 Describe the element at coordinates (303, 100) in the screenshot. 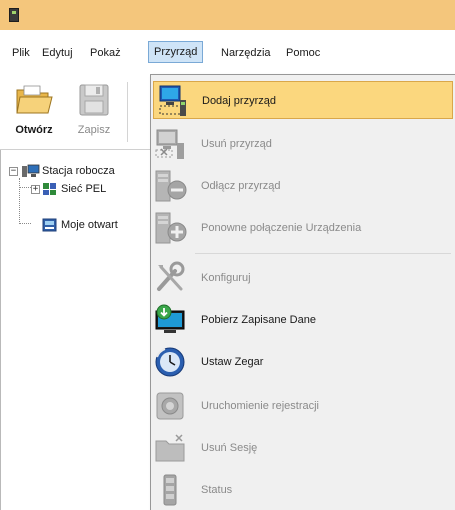

I see `menu-item-add-instrument: Dodaj przyrząd` at that location.